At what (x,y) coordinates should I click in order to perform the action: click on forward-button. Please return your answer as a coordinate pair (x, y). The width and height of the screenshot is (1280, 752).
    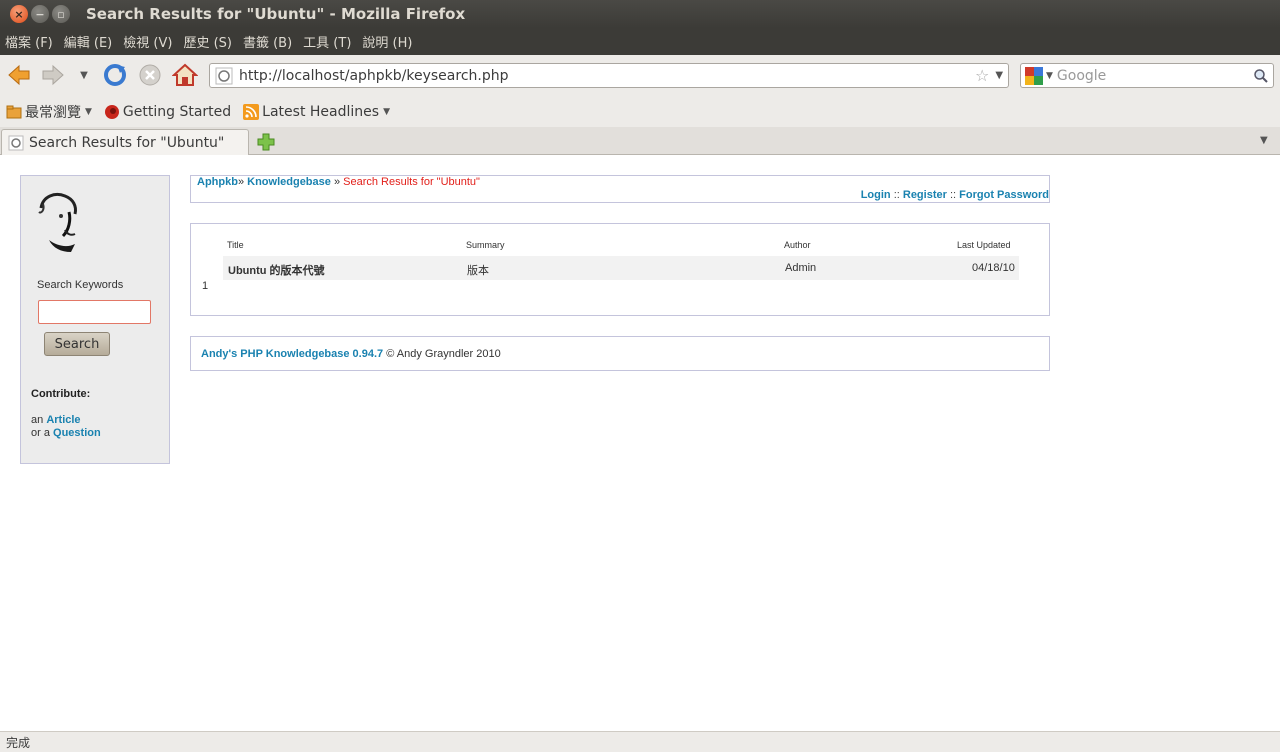
    Looking at the image, I should click on (53, 75).